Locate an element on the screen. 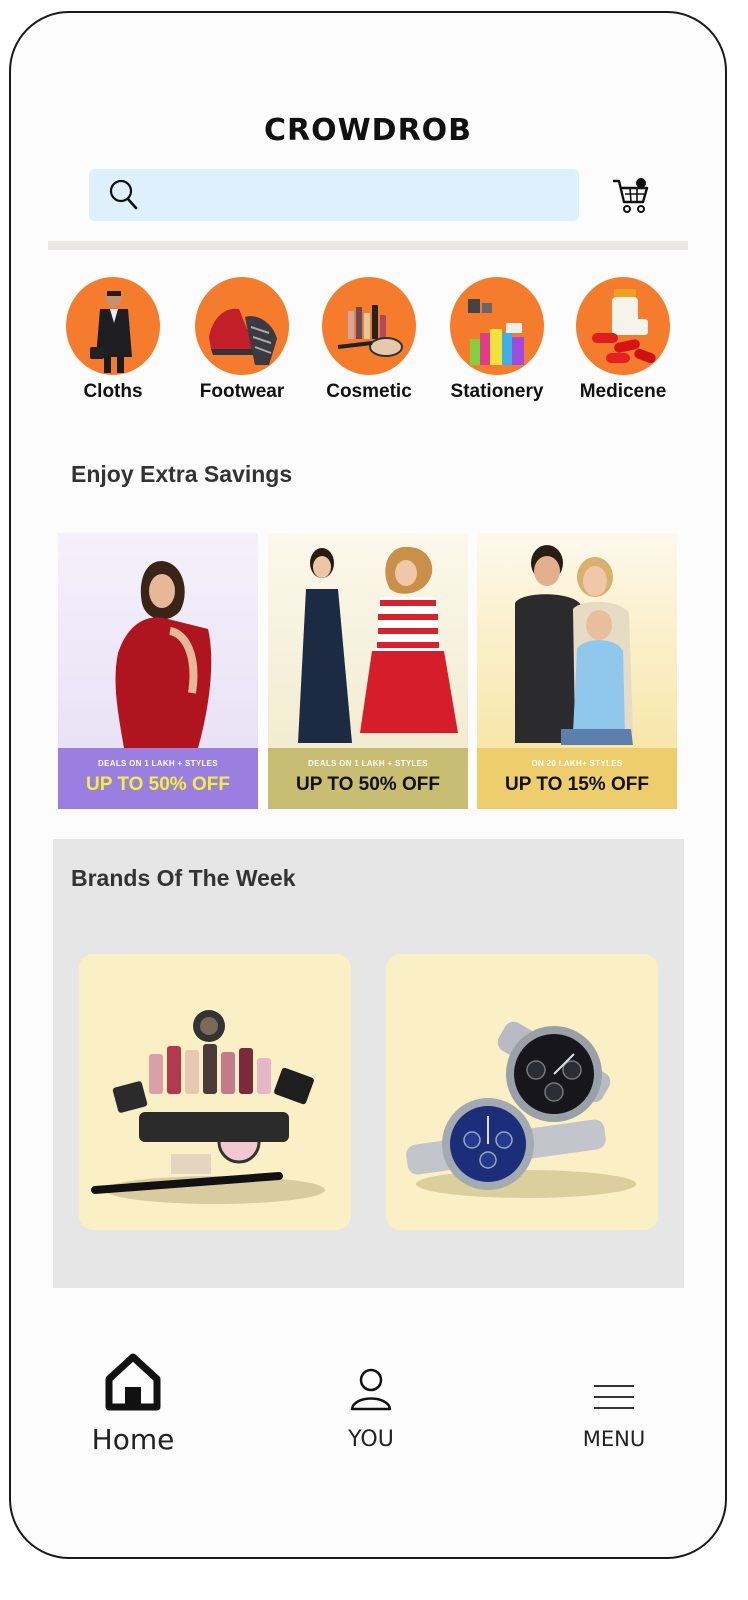 The image size is (748, 1600). search-input is located at coordinates (358, 195).